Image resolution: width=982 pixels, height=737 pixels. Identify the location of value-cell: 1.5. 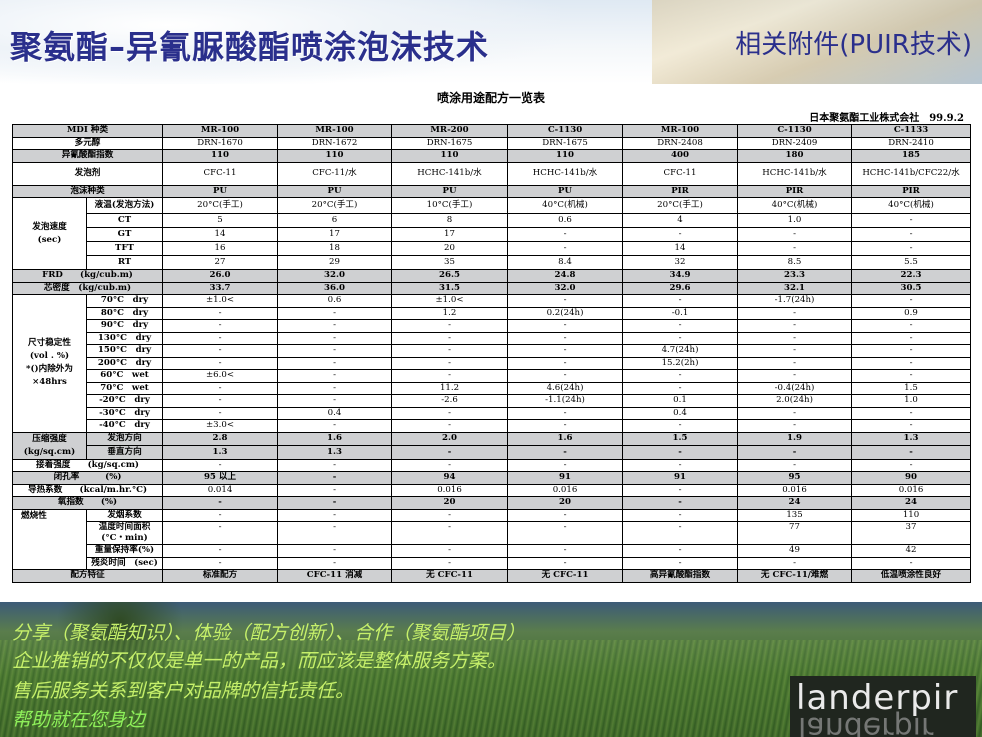
(911, 388).